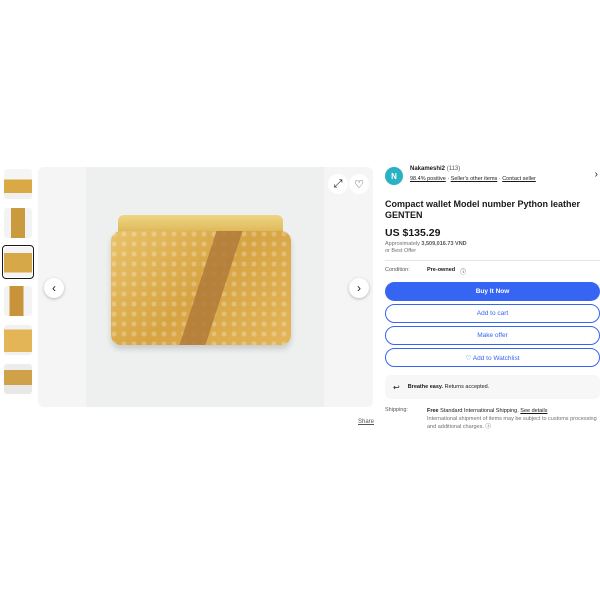  I want to click on approx-value: 3,509,016.73 VND, so click(444, 244).